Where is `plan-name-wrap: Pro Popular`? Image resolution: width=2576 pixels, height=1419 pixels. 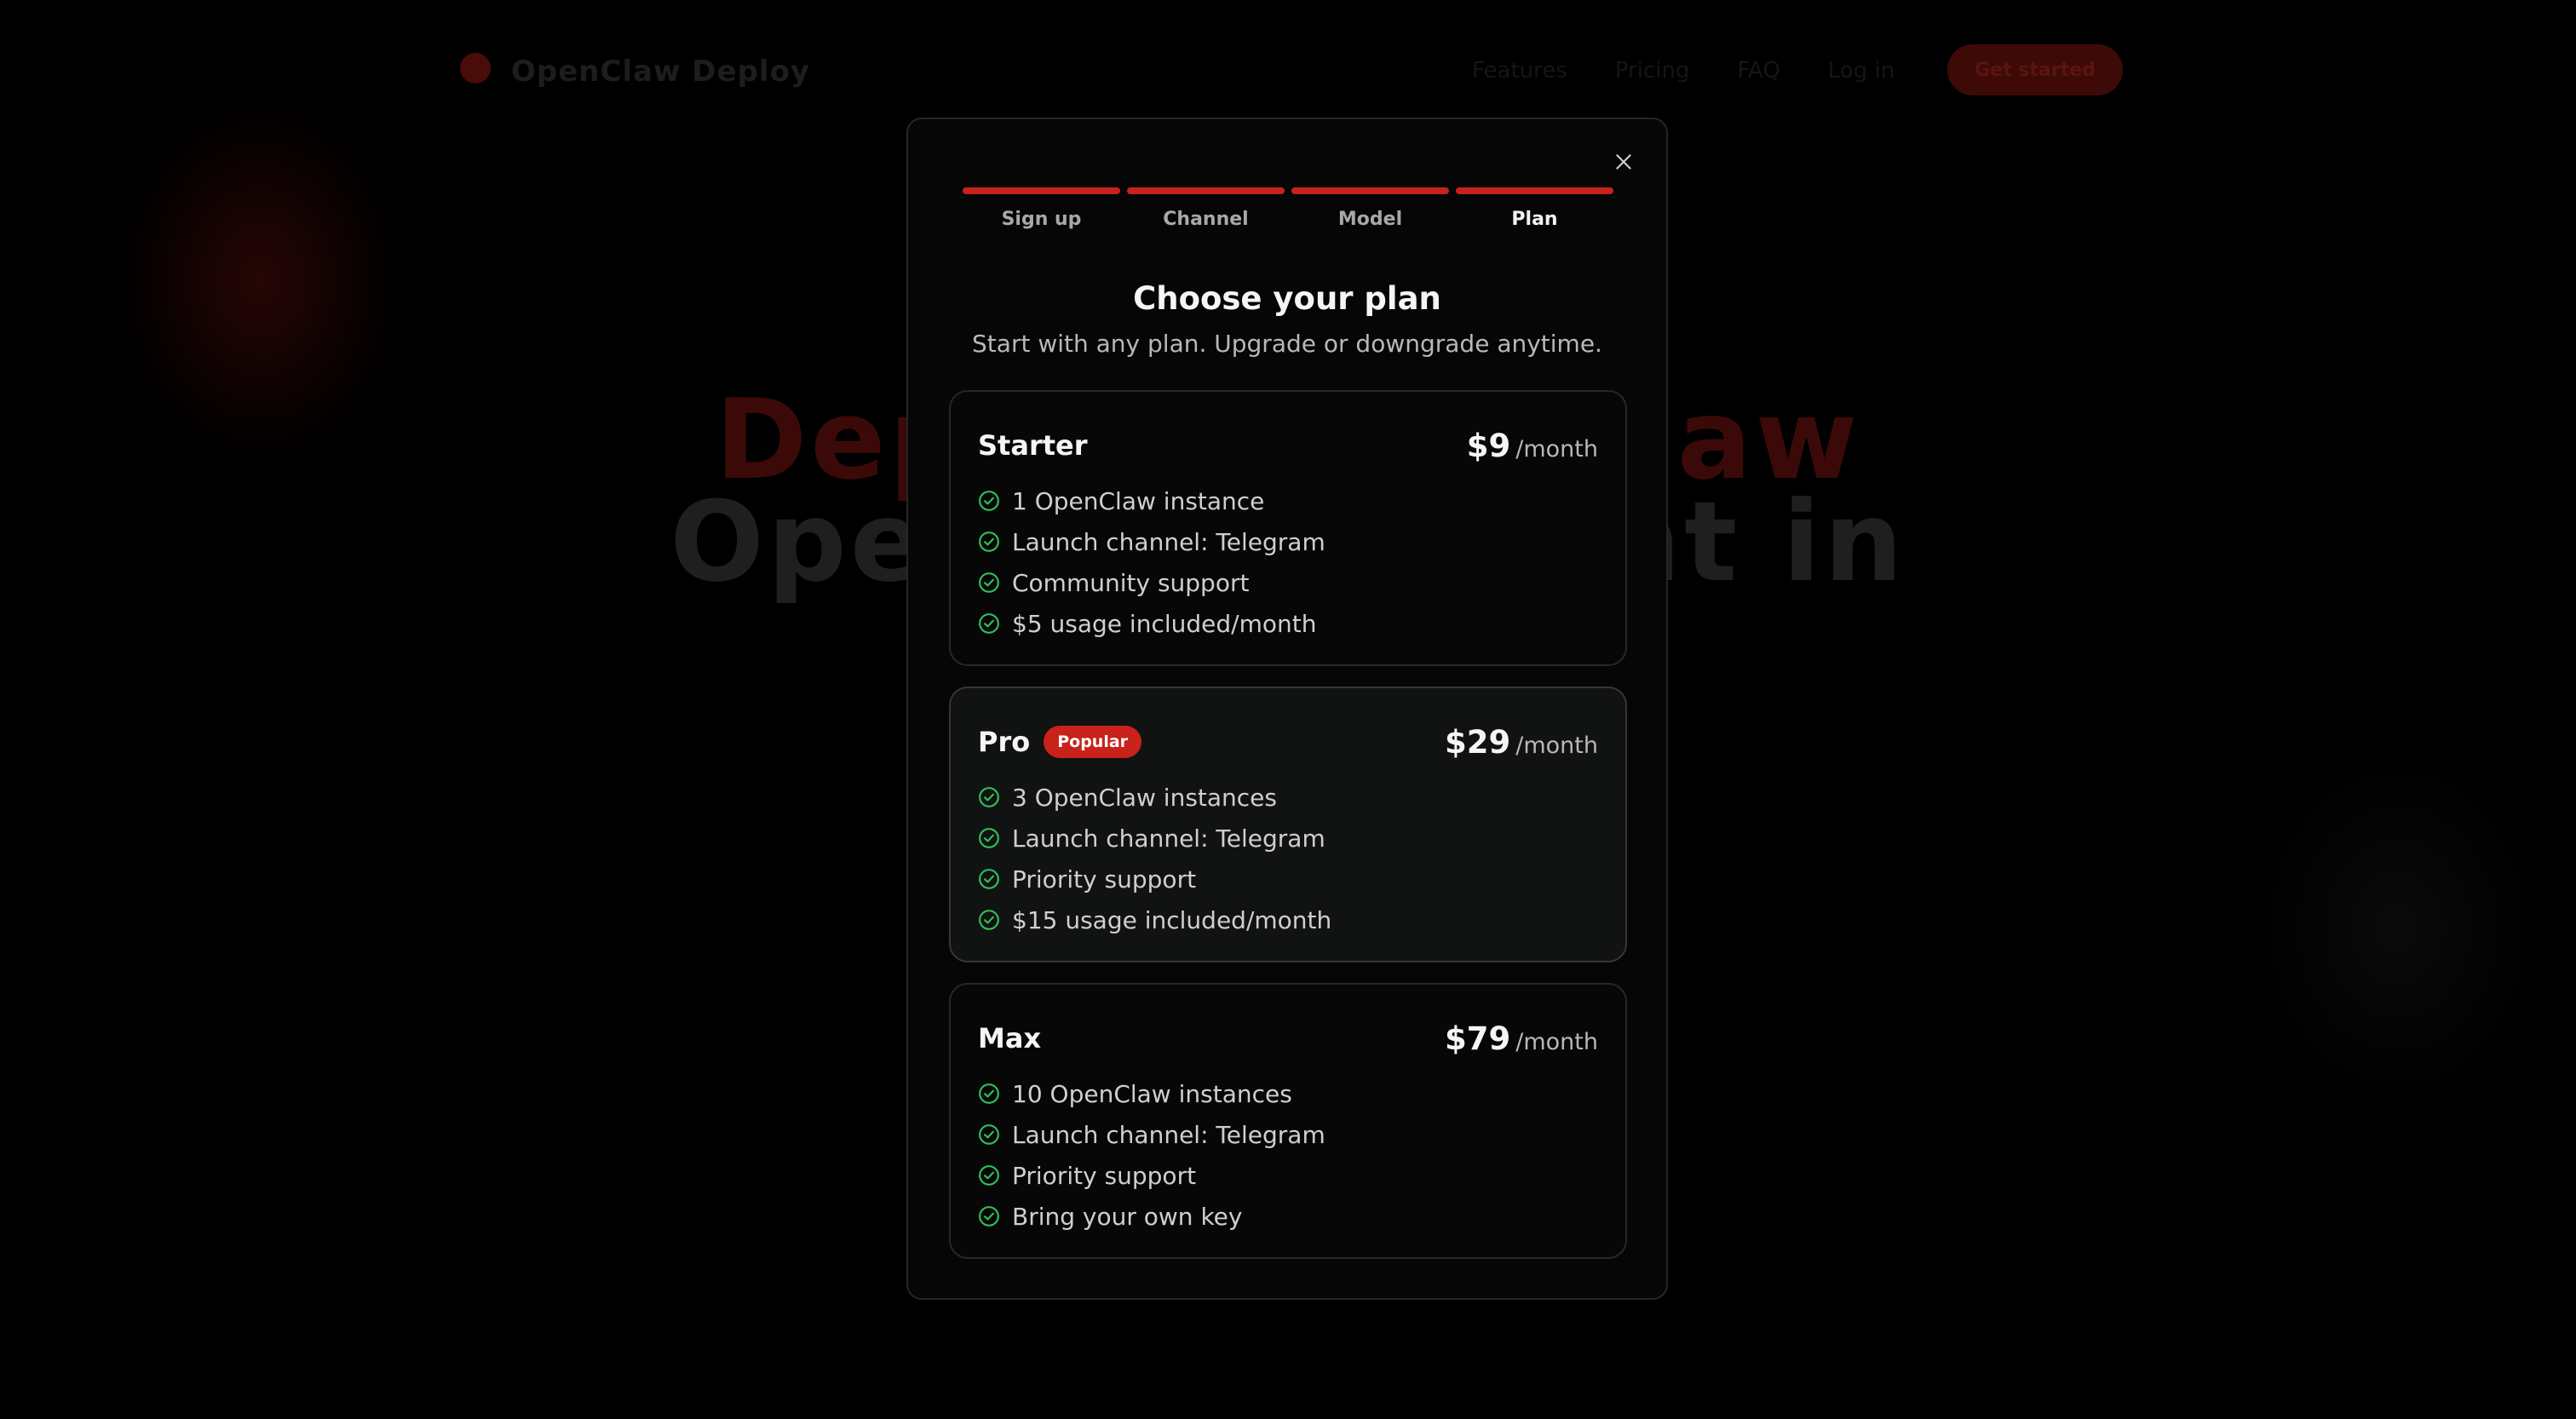
plan-name-wrap: Pro Popular is located at coordinates (1060, 742).